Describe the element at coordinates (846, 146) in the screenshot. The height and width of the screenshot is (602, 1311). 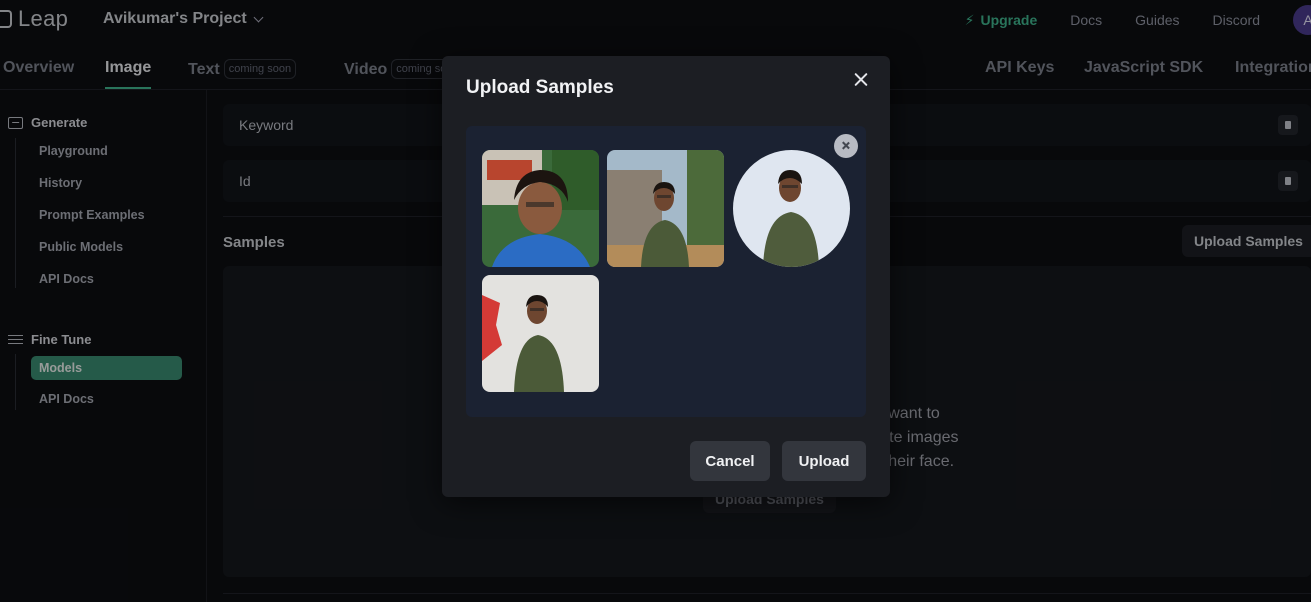
I see `remove-sample-icon` at that location.